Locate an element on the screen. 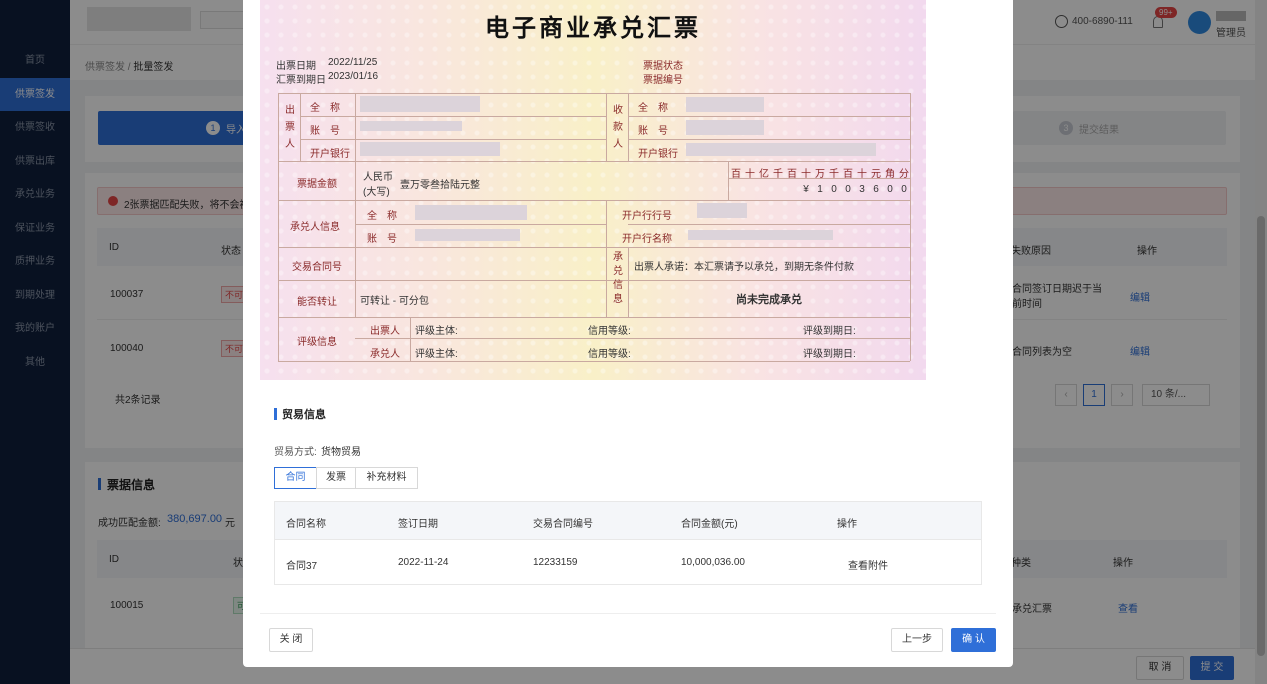 This screenshot has height=684, width=1267. transfer-label: 能否转让 is located at coordinates (317, 302).